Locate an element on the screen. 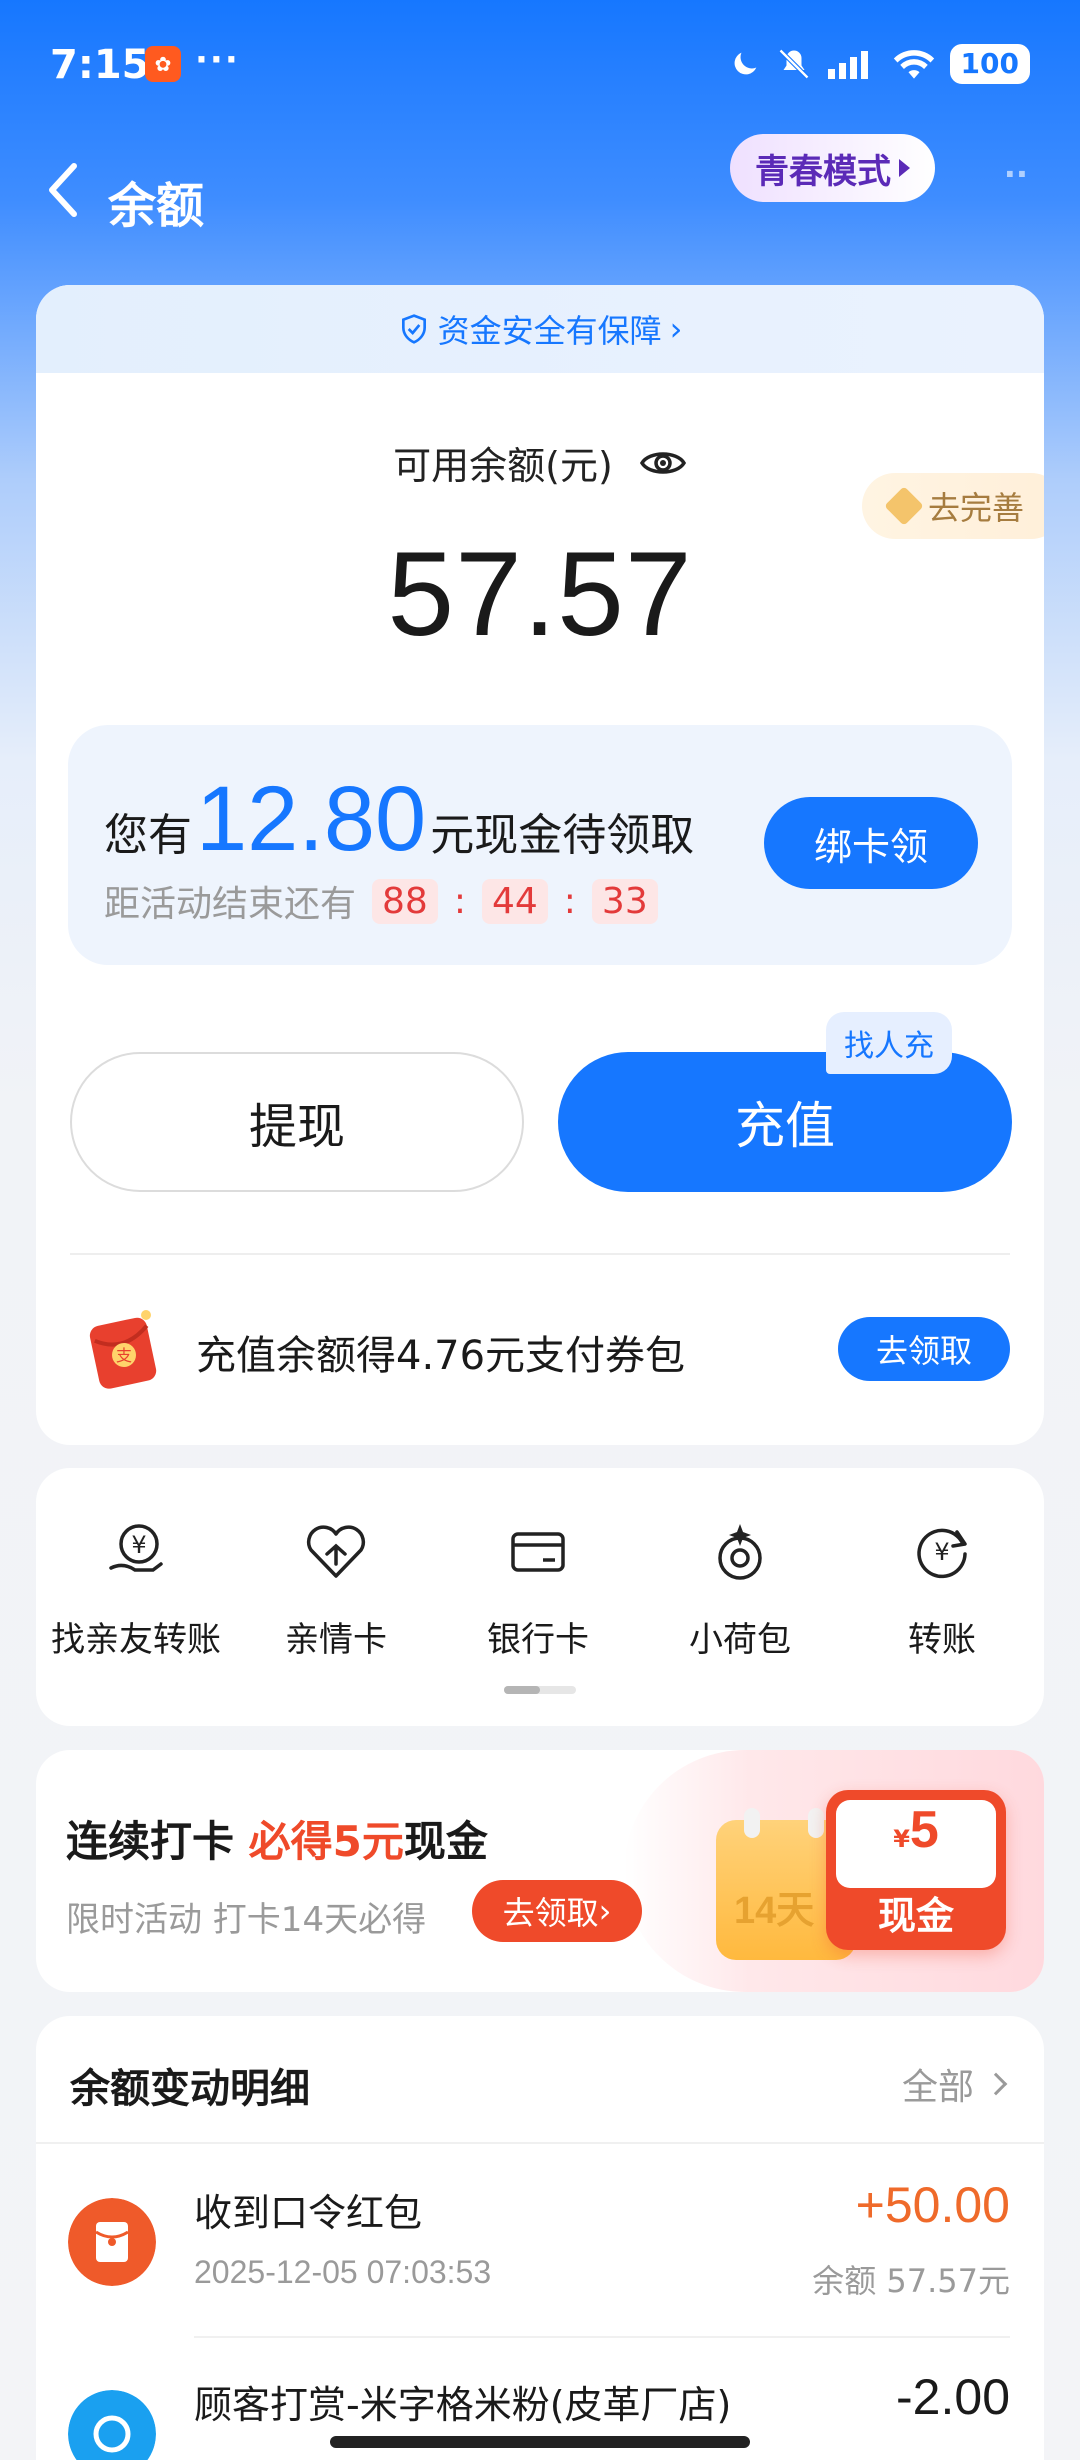 The image size is (1080, 2460). checkin-title-prefix: 连续打卡 is located at coordinates (157, 1841).